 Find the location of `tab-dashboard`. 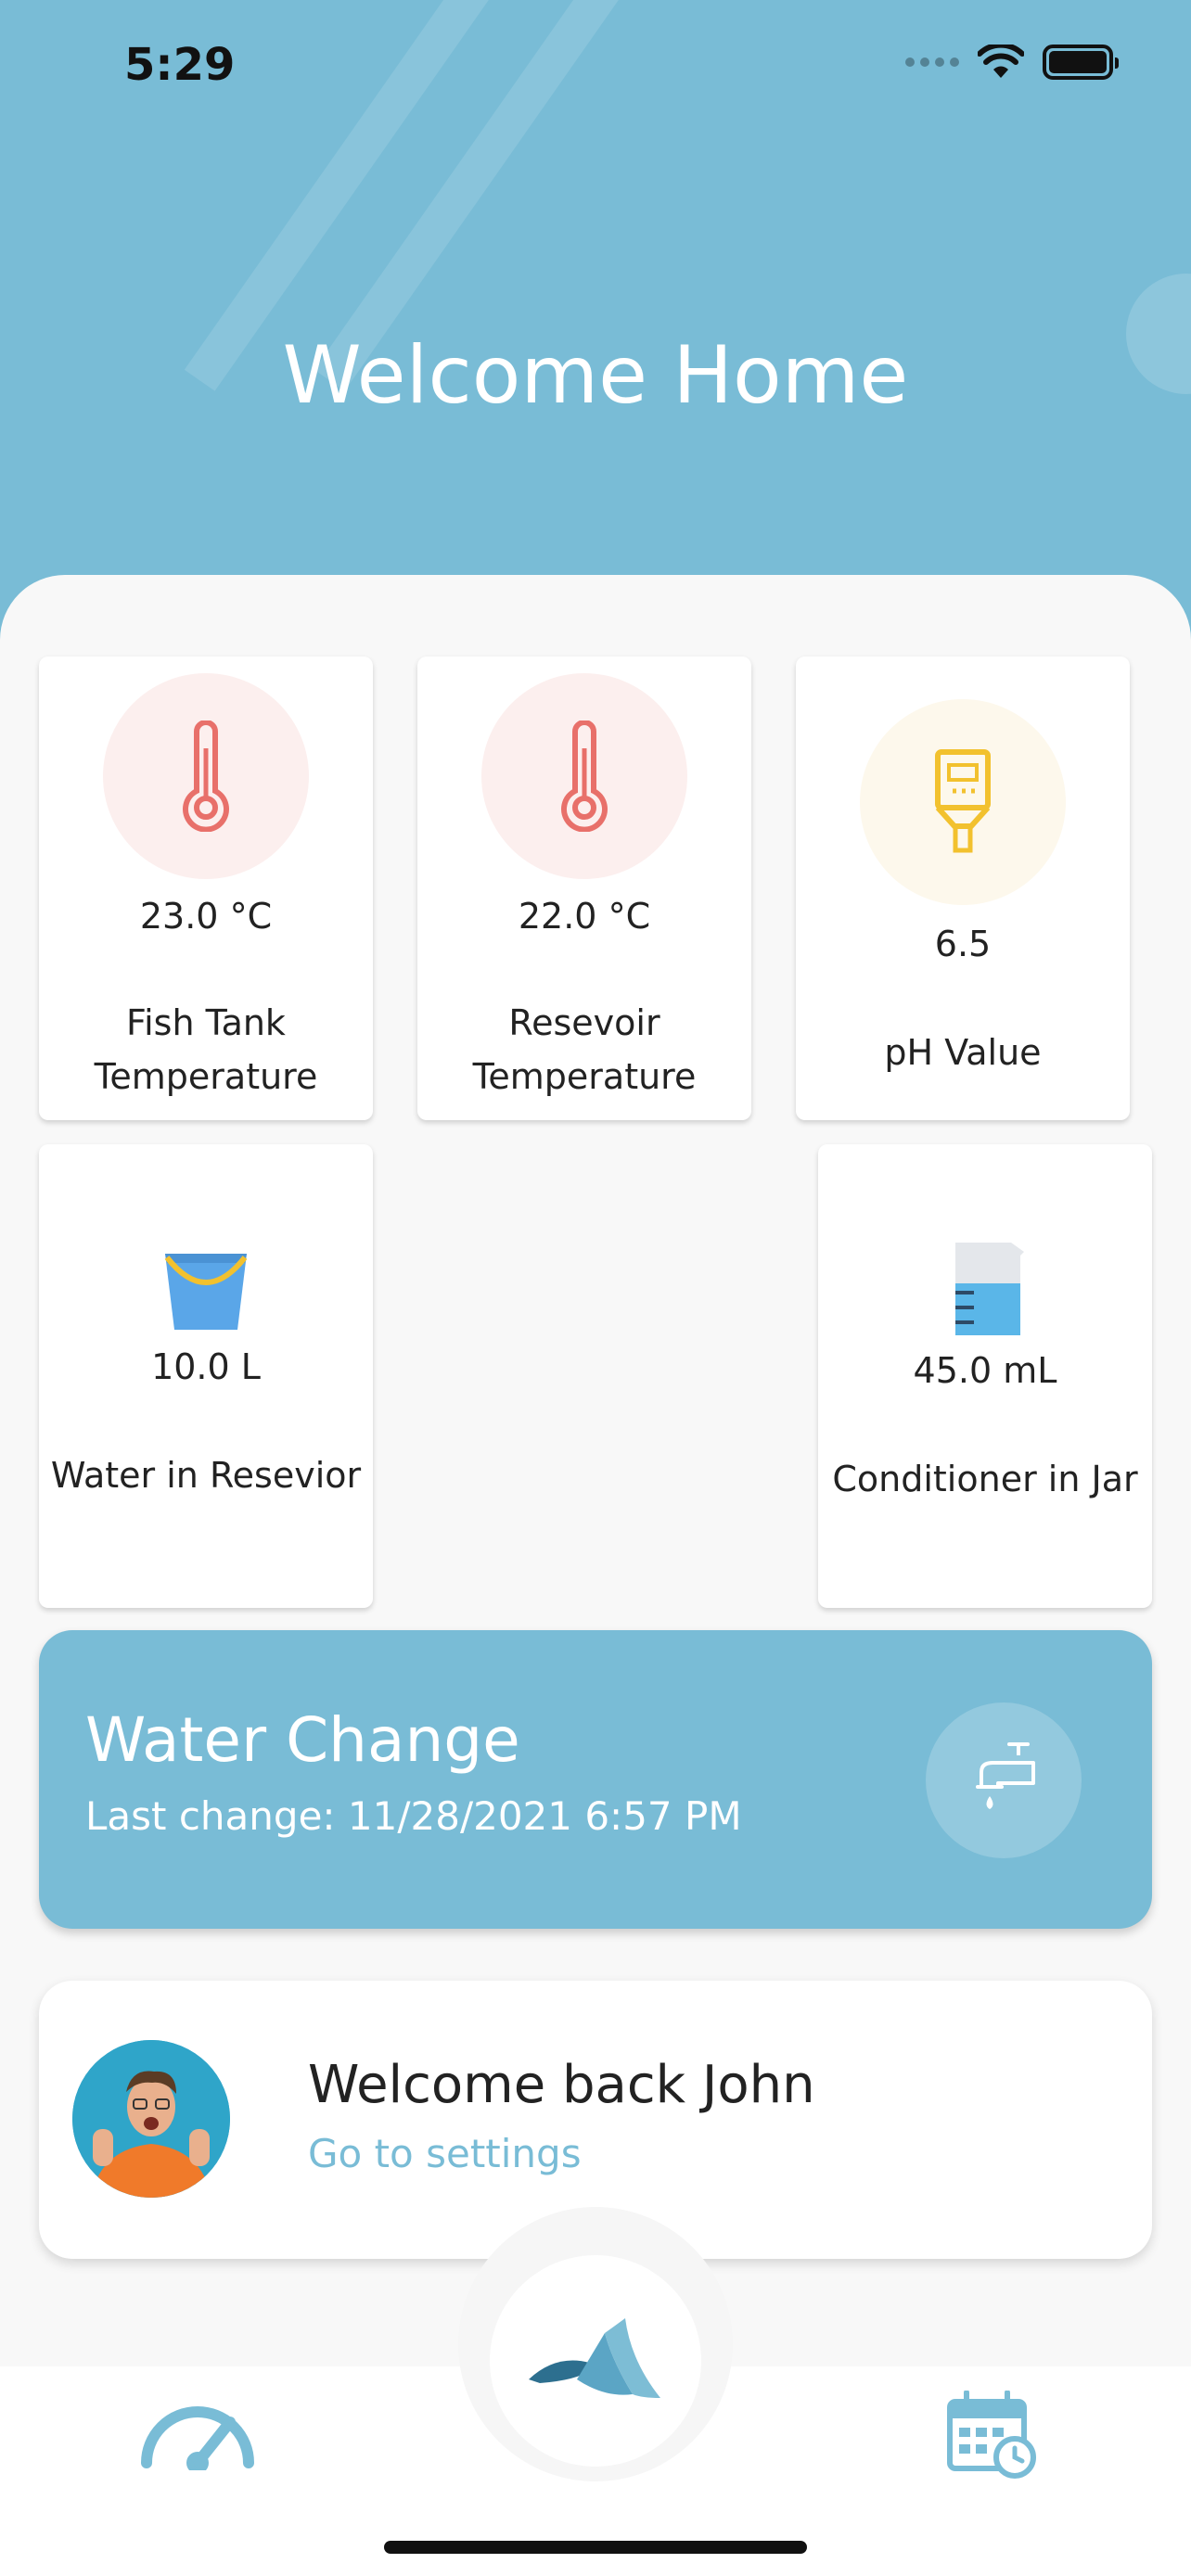

tab-dashboard is located at coordinates (197, 2435).